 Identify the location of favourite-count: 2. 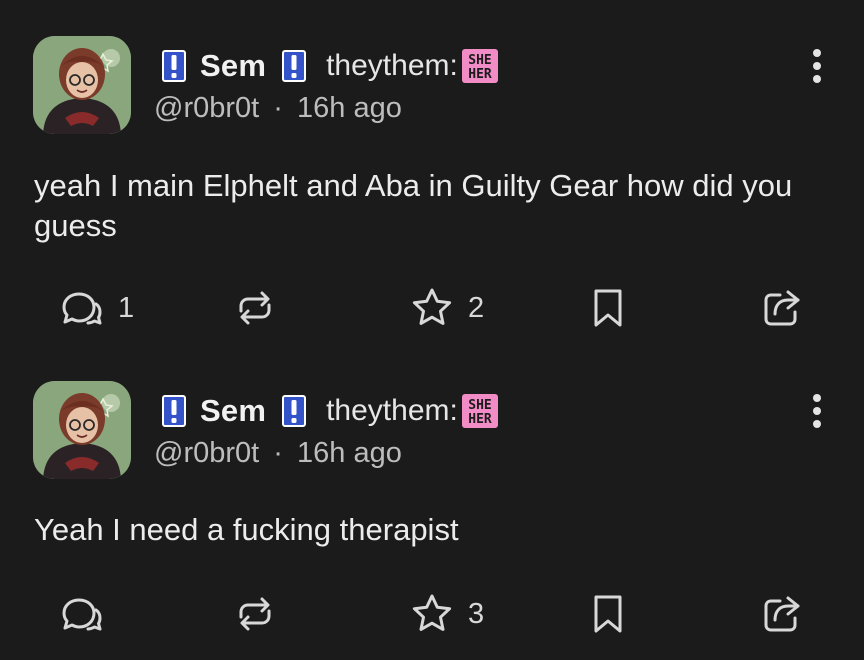
(476, 307).